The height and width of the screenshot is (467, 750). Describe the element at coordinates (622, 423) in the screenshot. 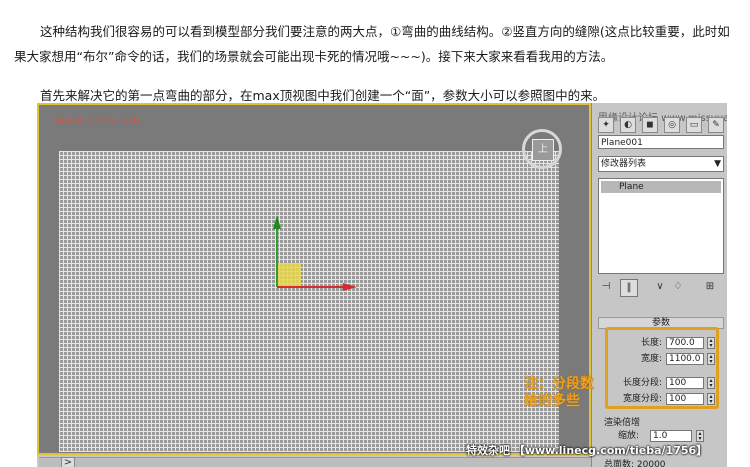

I see `render-multipliers-label: 渲染倍增` at that location.